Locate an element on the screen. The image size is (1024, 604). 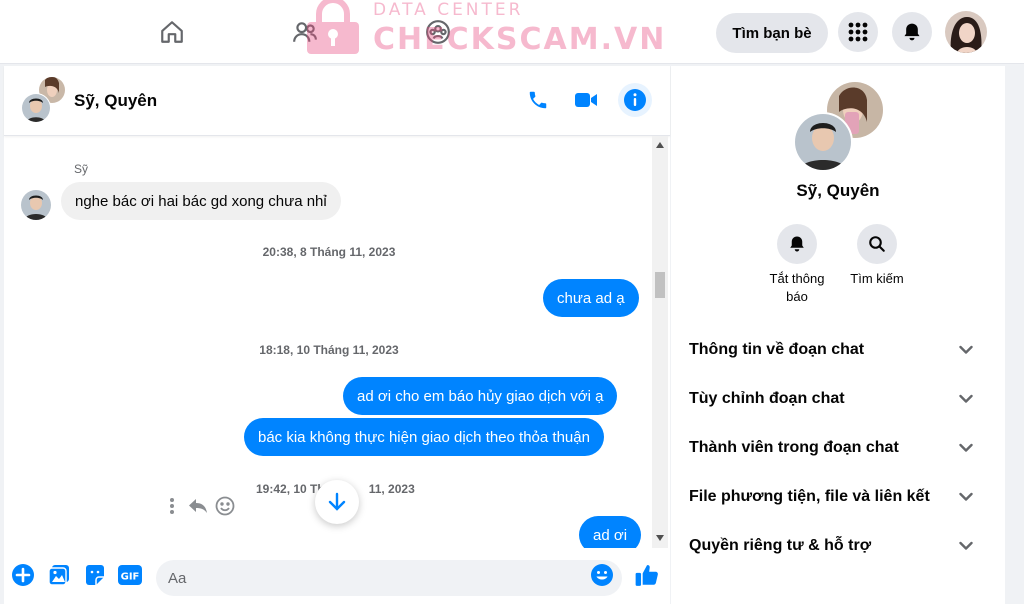
gif-icon: GIF is located at coordinates (130, 575).